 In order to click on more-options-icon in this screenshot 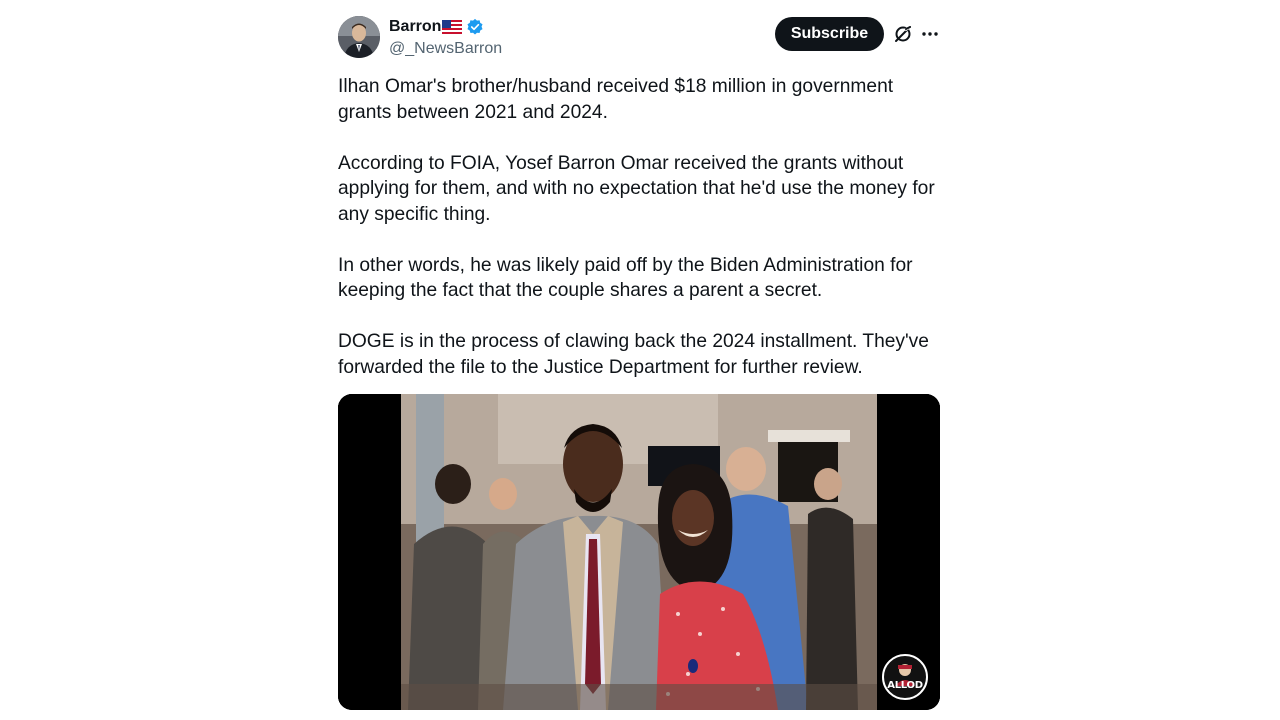, I will do `click(930, 34)`.